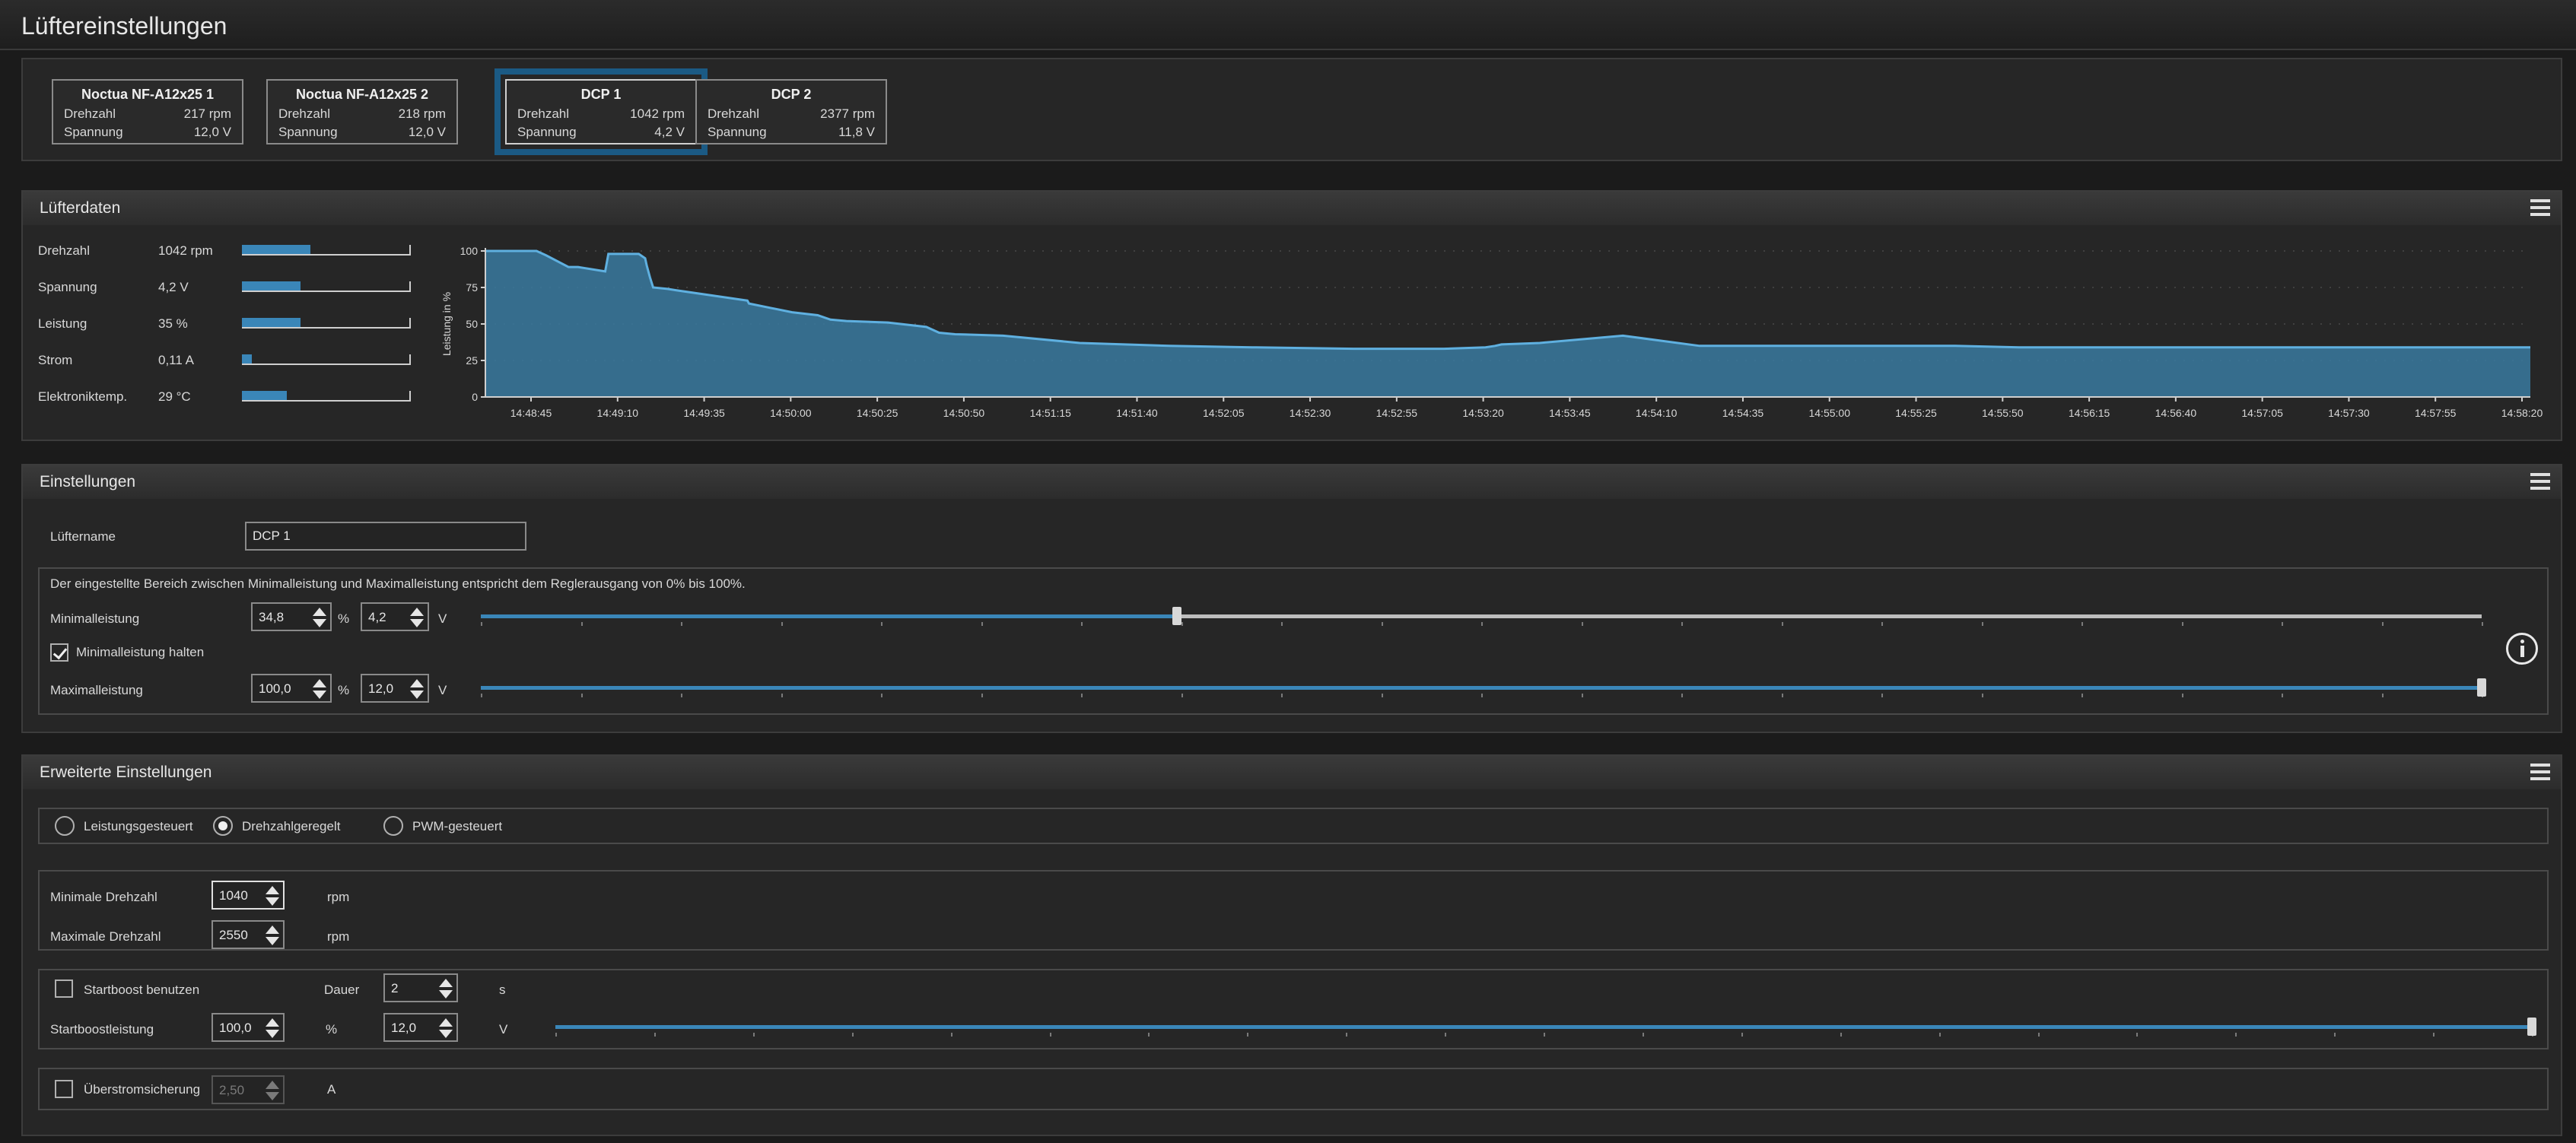  I want to click on fan-card-rpm-value: 1042 rpm, so click(657, 113).